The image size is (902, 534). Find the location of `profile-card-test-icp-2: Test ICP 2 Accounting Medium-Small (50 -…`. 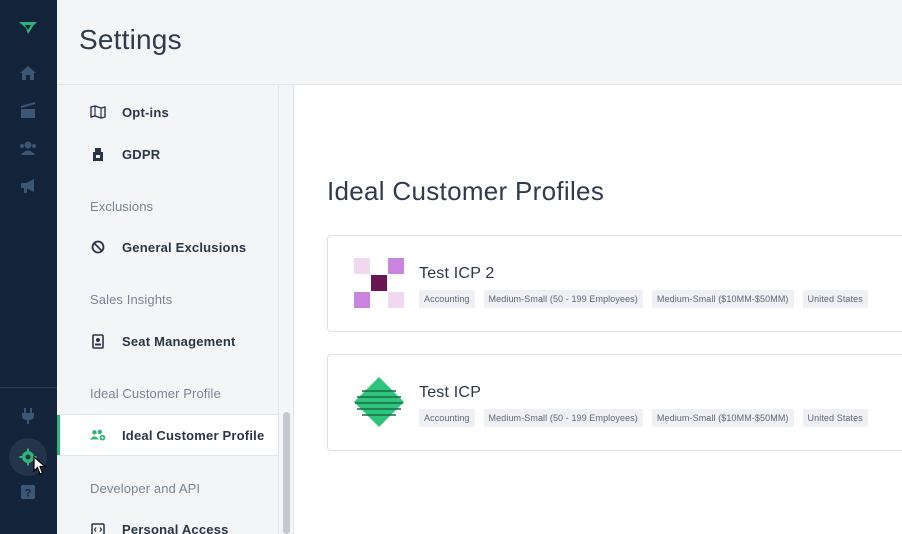

profile-card-test-icp-2: Test ICP 2 Accounting Medium-Small (50 -… is located at coordinates (614, 283).